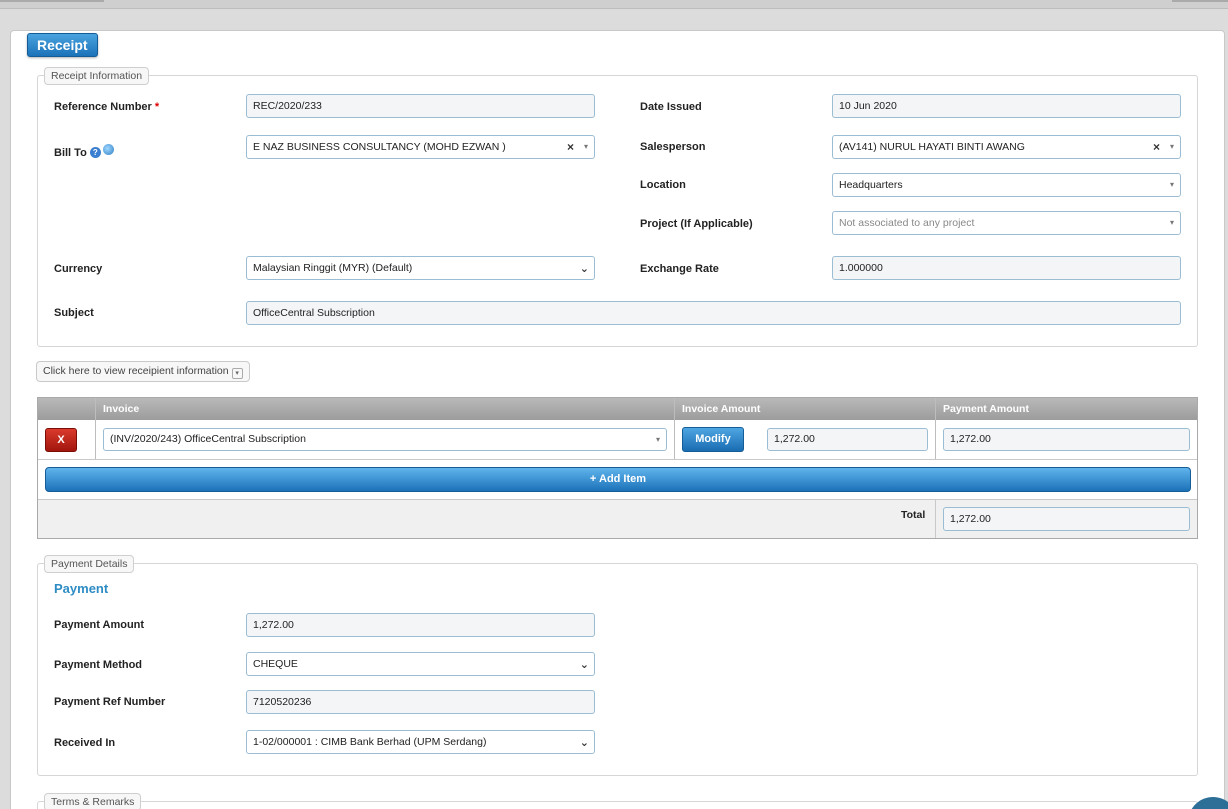  I want to click on payment-amount-field: 1,272.00, so click(420, 625).